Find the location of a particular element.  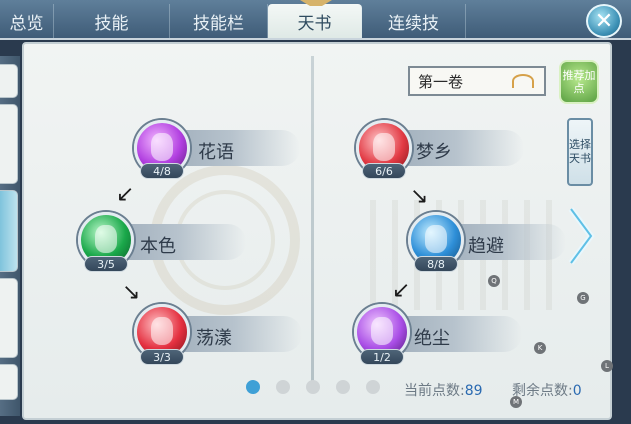

panel-divider is located at coordinates (312, 221).